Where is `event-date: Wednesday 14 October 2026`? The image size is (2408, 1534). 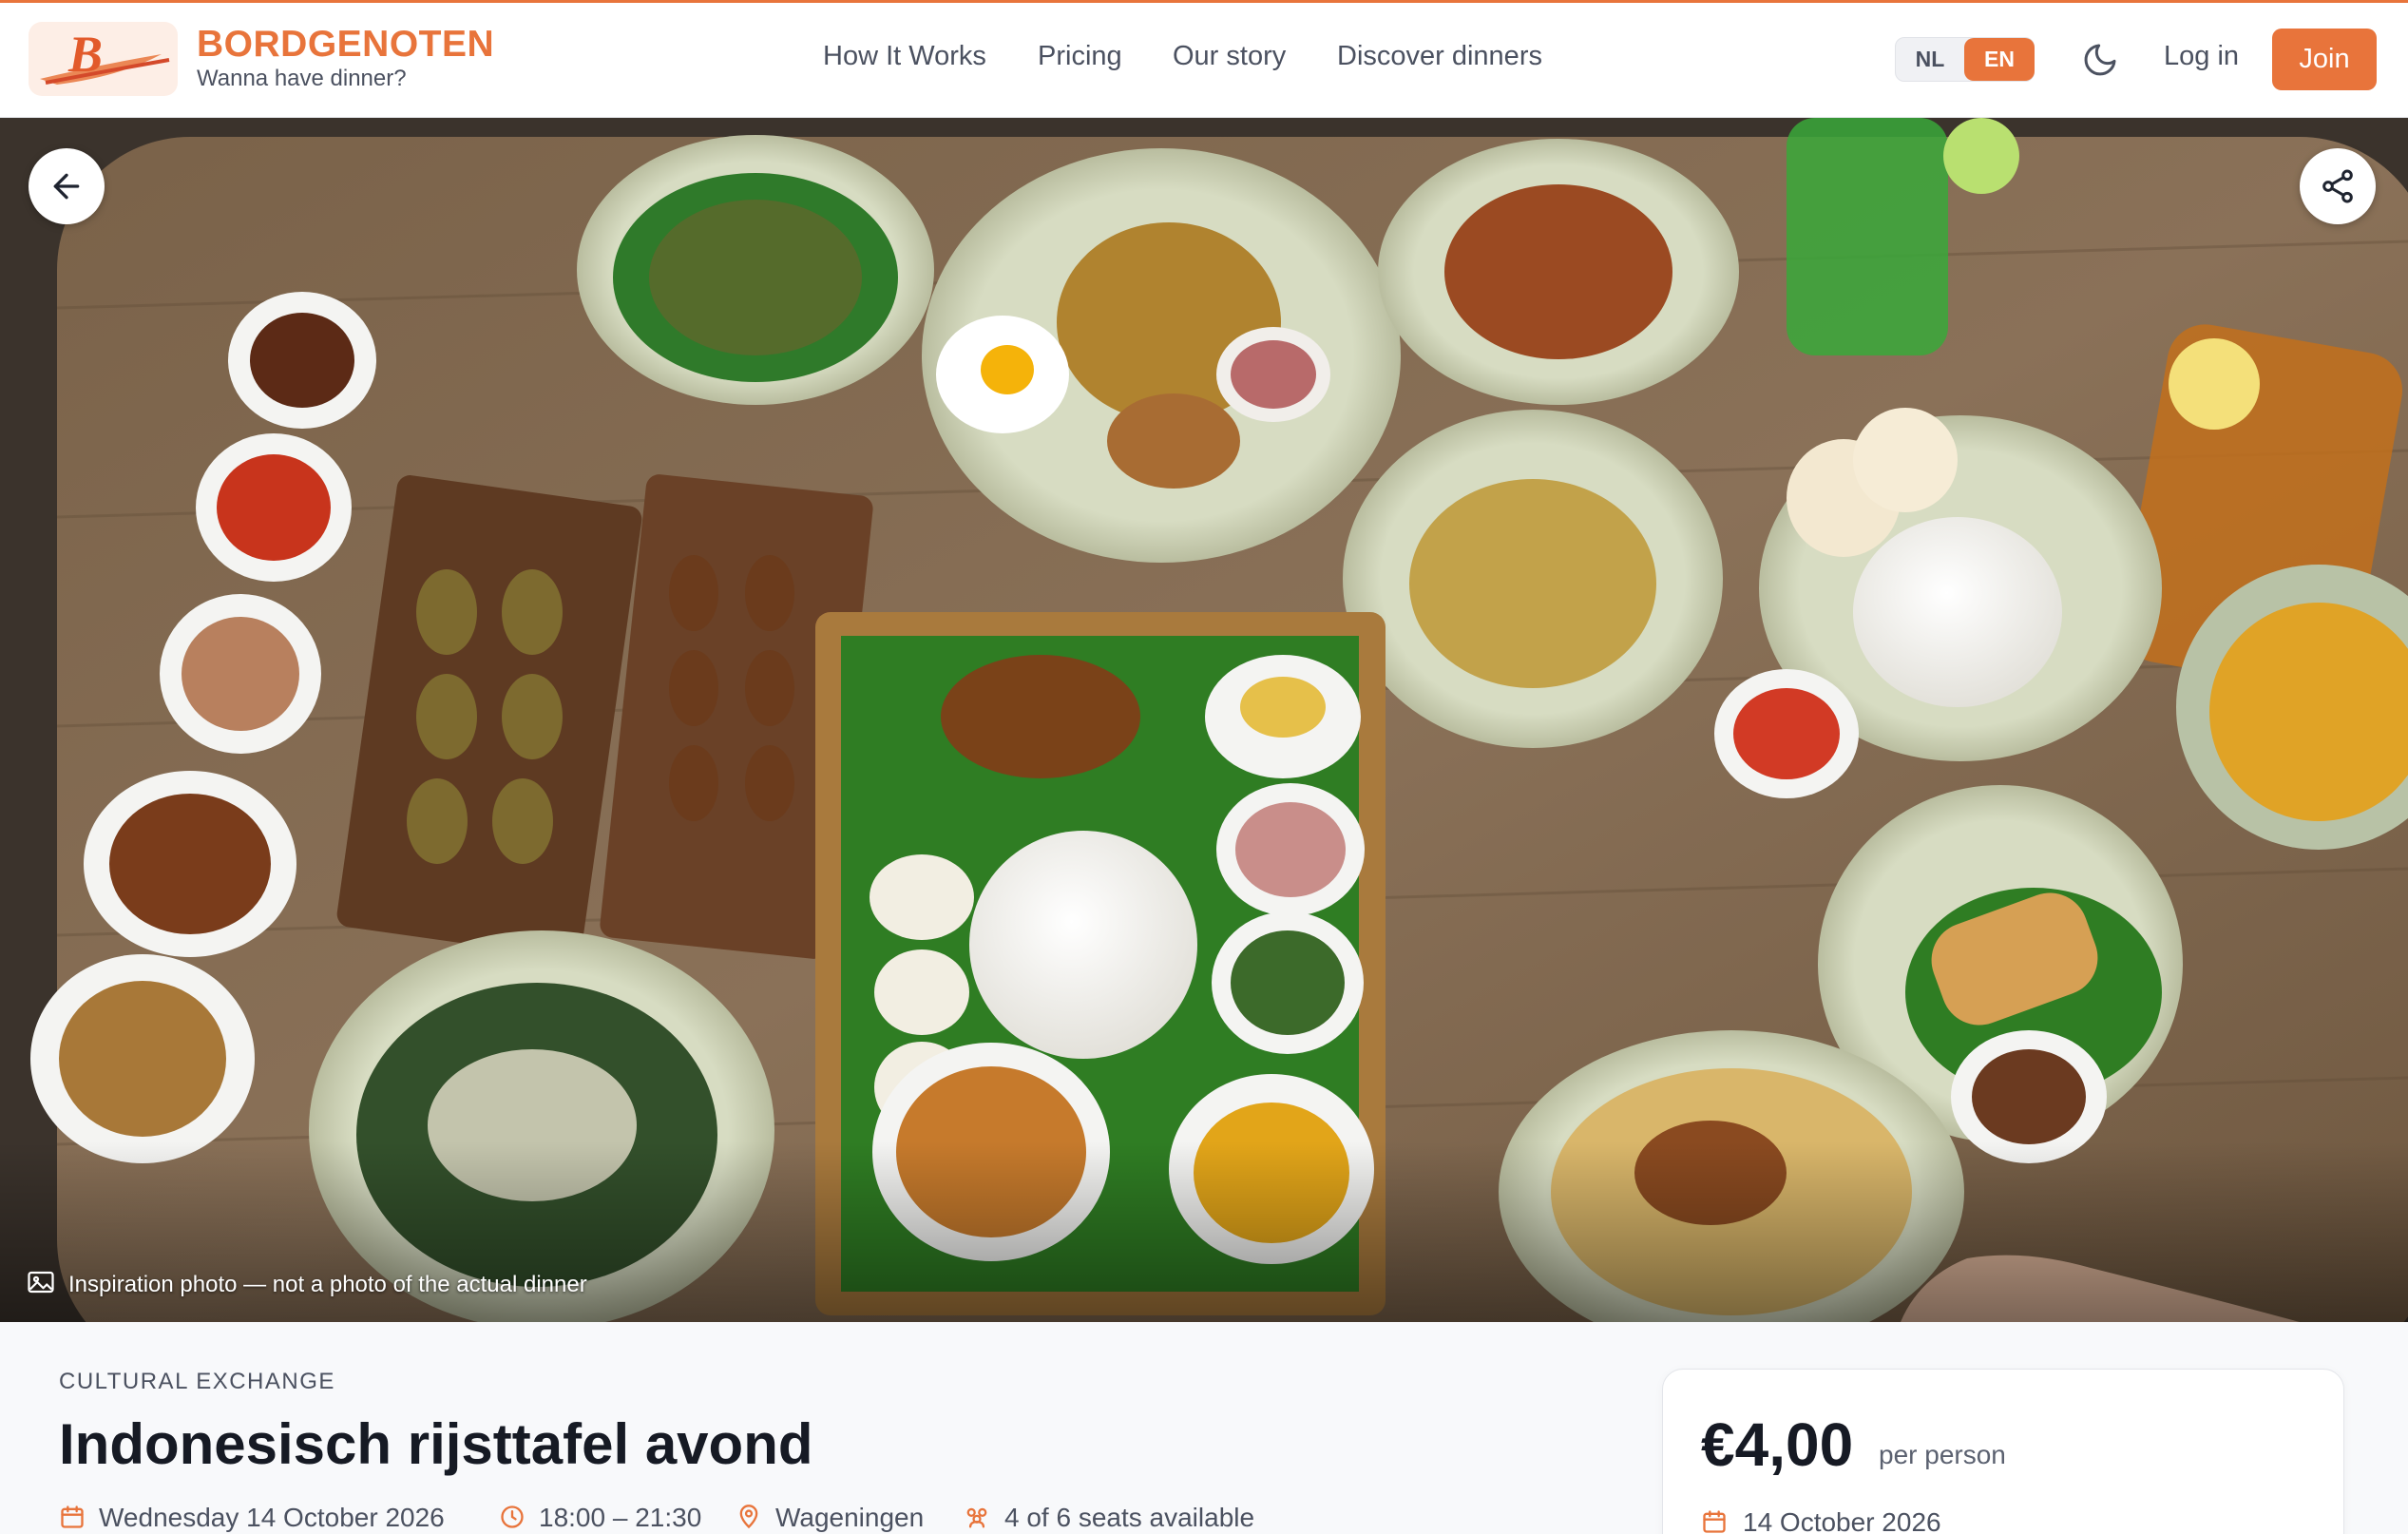 event-date: Wednesday 14 October 2026 is located at coordinates (252, 1518).